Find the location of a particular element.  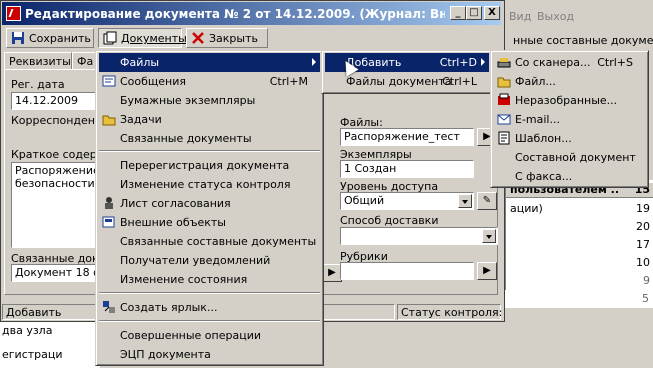

menu-item-linked-compound: Связанные составные документы is located at coordinates (209, 241).